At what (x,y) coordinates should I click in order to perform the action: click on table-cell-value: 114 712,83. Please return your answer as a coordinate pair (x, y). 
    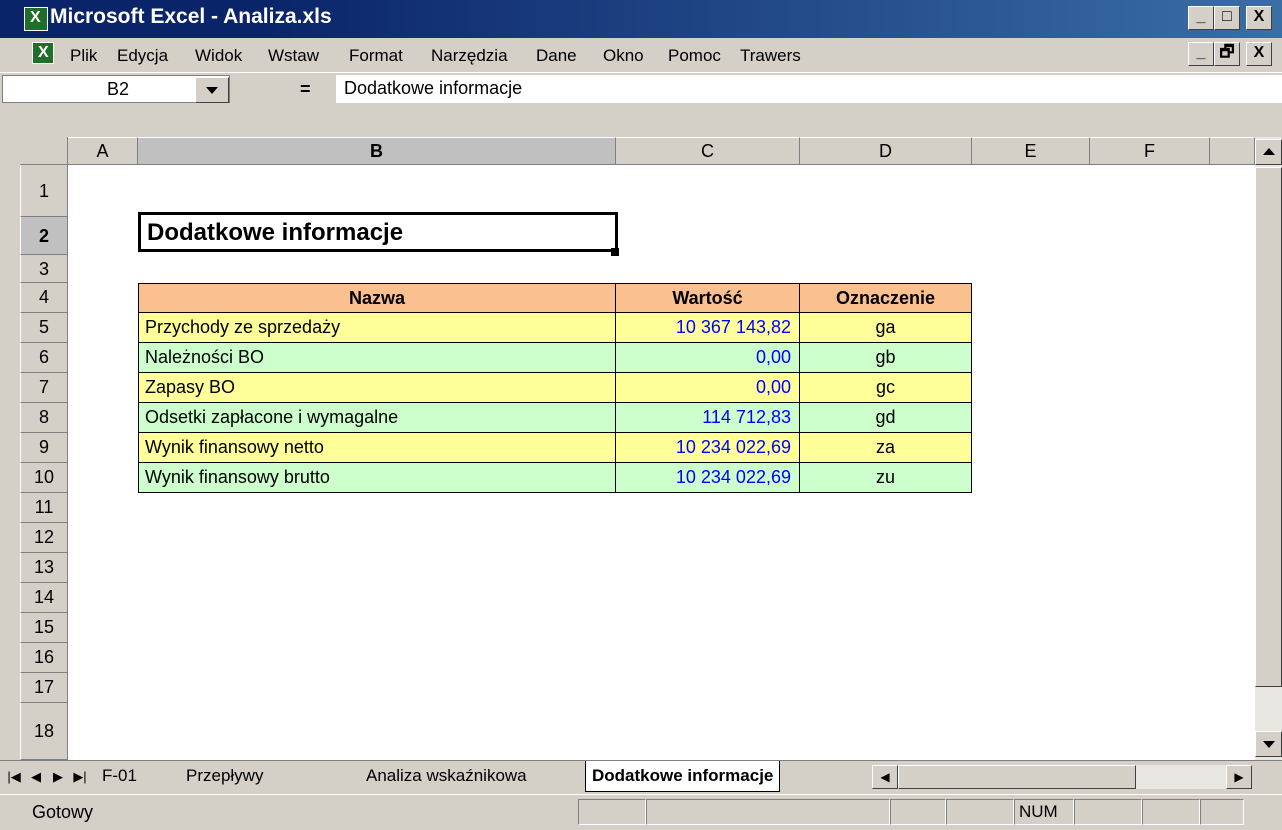
    Looking at the image, I should click on (708, 418).